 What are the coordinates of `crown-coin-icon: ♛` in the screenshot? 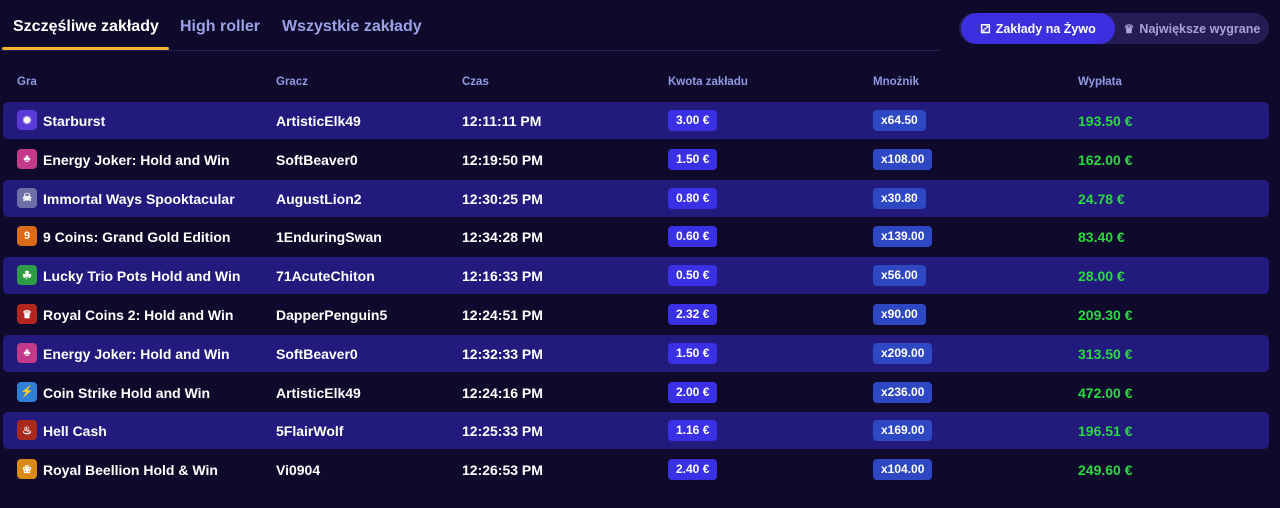 It's located at (27, 314).